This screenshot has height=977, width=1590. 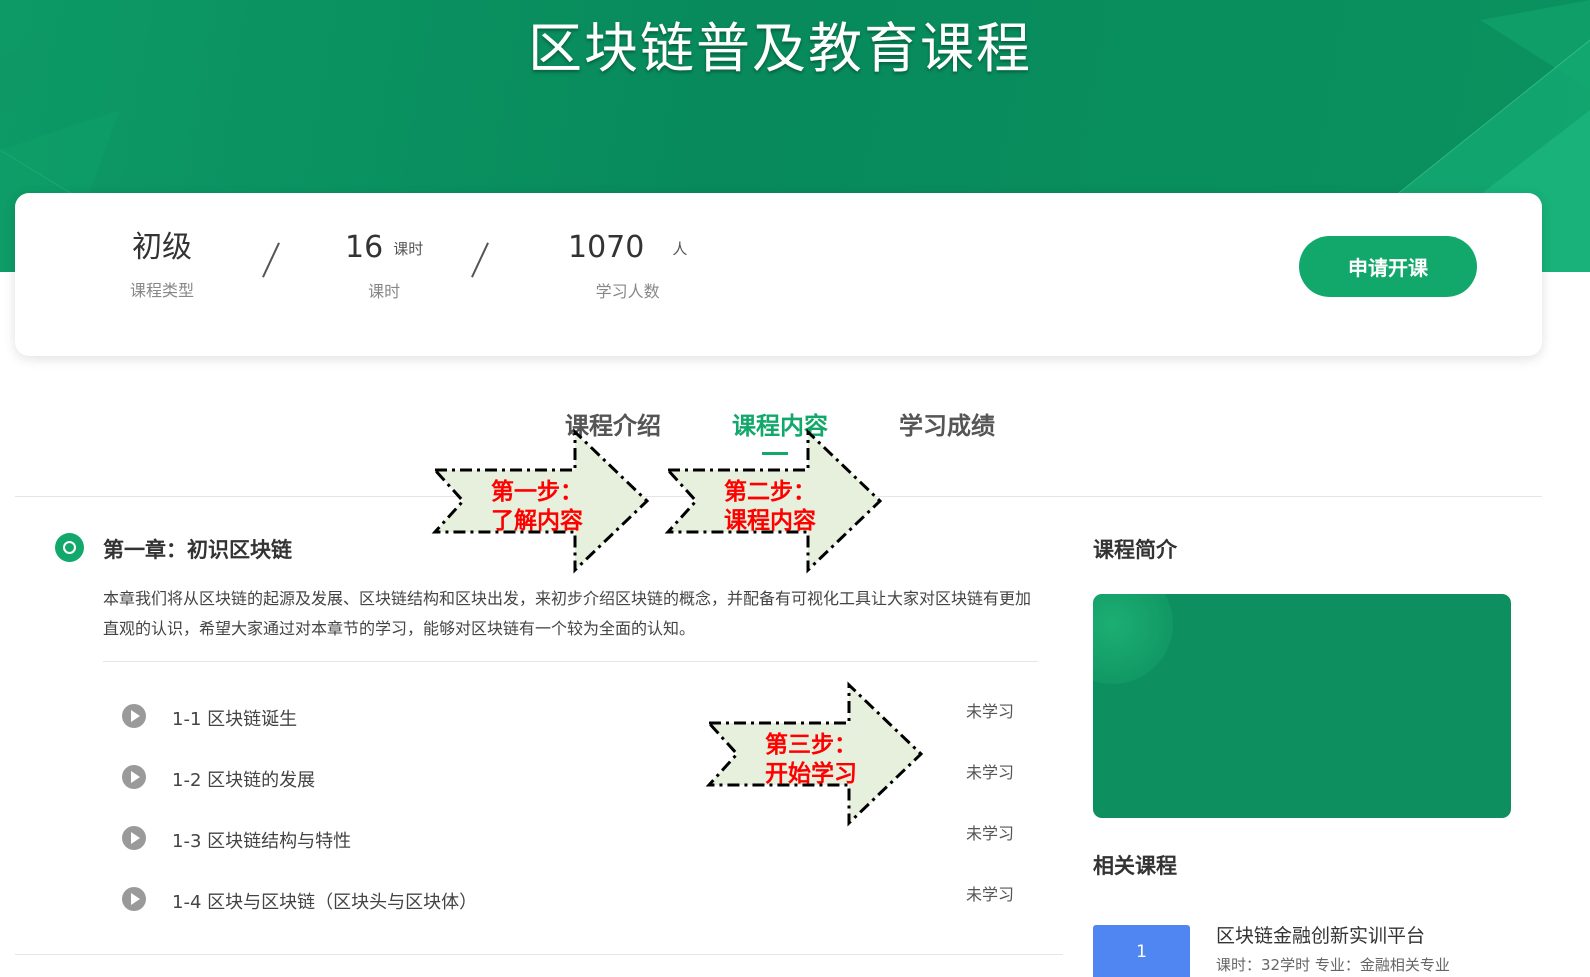 I want to click on related-course-title: 区块链金融创新实训平台, so click(x=1320, y=934).